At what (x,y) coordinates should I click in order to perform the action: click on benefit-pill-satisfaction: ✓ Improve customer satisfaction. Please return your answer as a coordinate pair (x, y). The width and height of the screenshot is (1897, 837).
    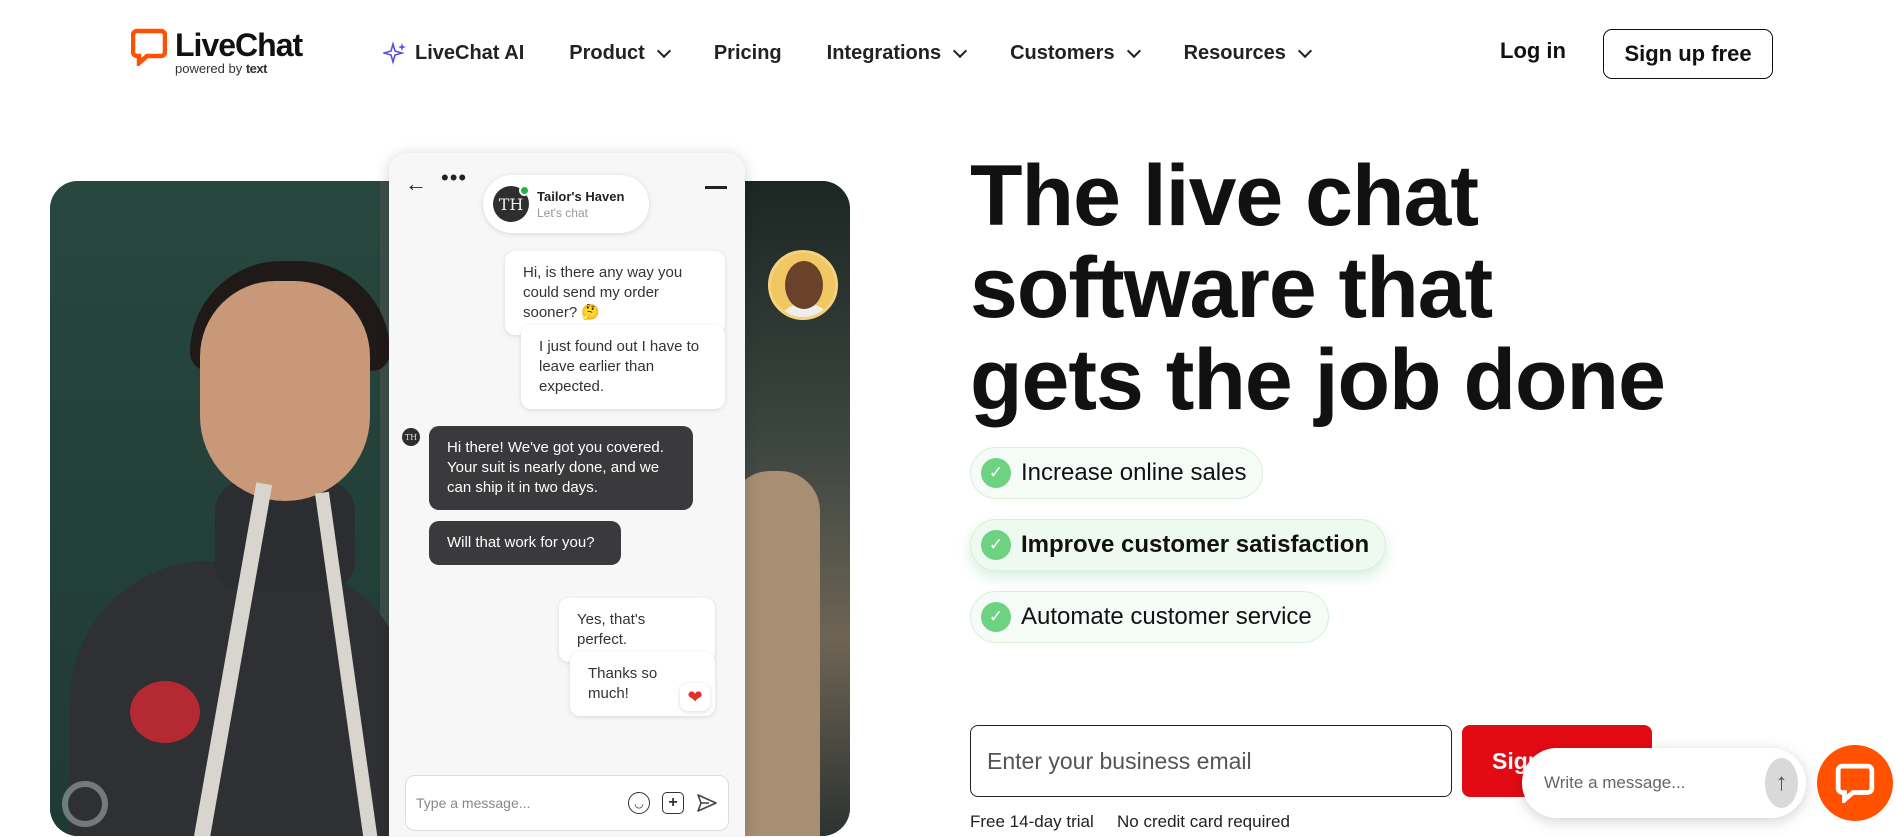
    Looking at the image, I should click on (1178, 545).